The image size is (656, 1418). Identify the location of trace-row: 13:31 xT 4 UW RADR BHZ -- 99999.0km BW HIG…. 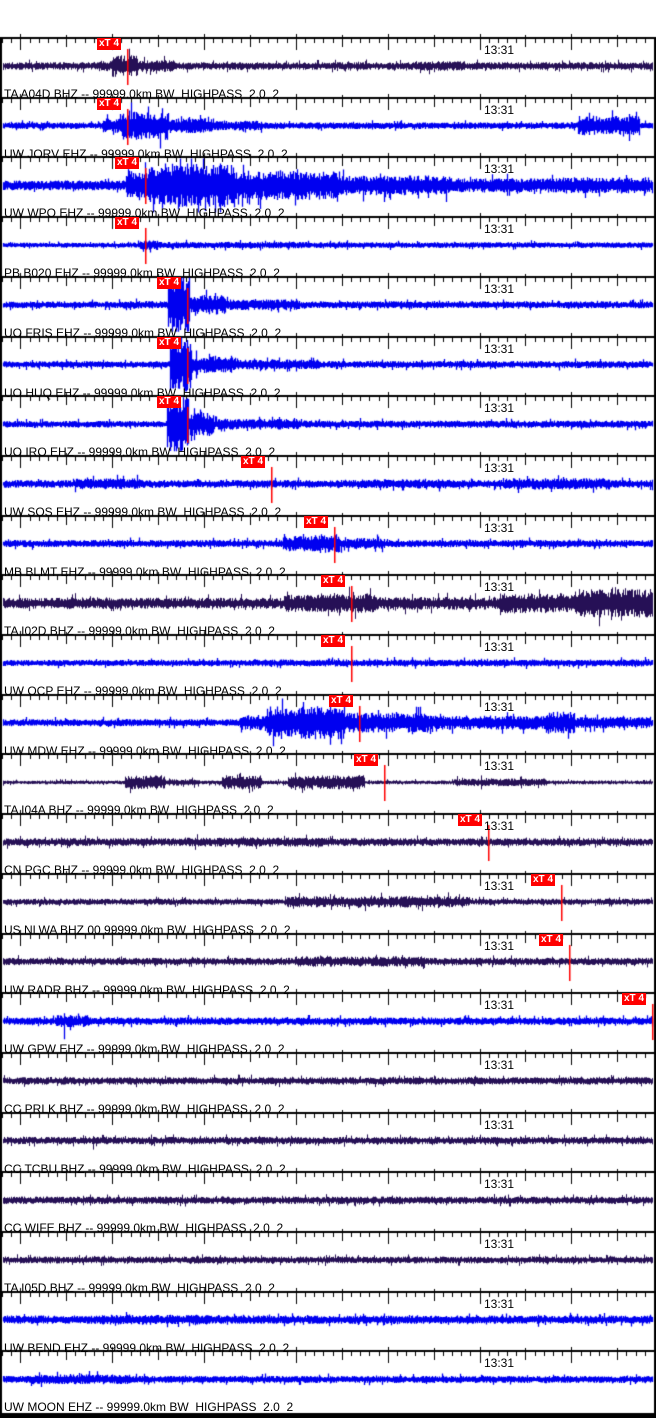
(328, 965).